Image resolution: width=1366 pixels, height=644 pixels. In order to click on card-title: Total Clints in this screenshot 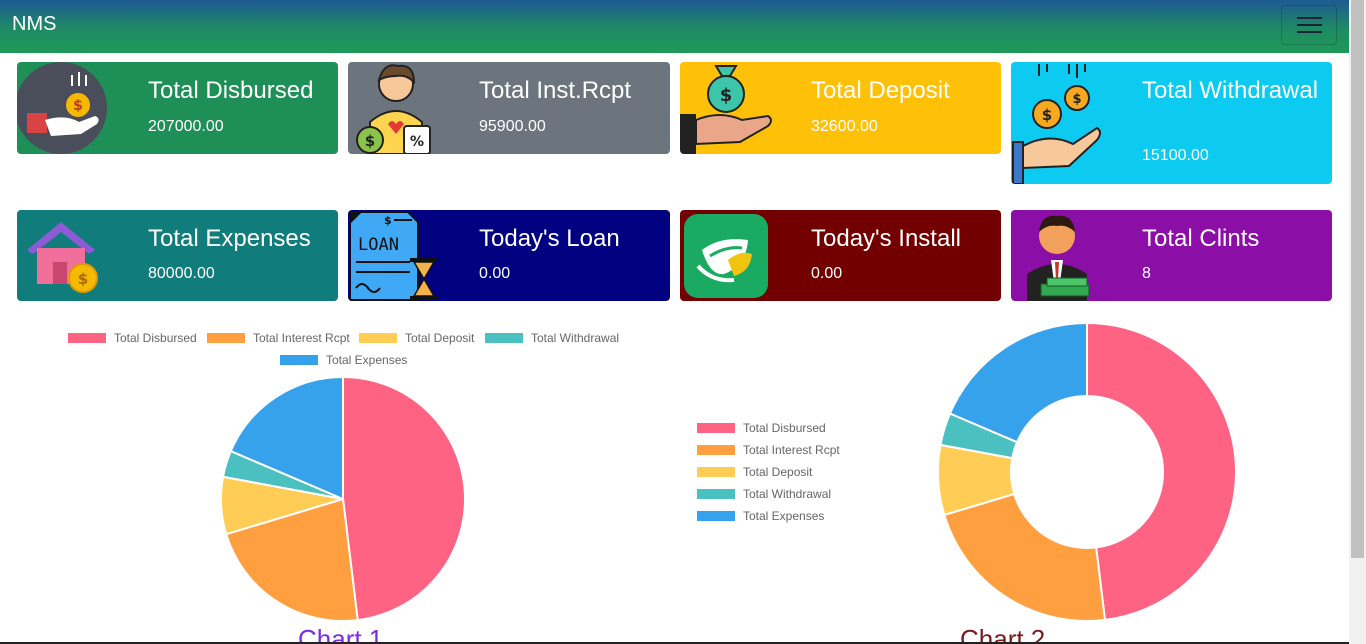, I will do `click(1201, 238)`.